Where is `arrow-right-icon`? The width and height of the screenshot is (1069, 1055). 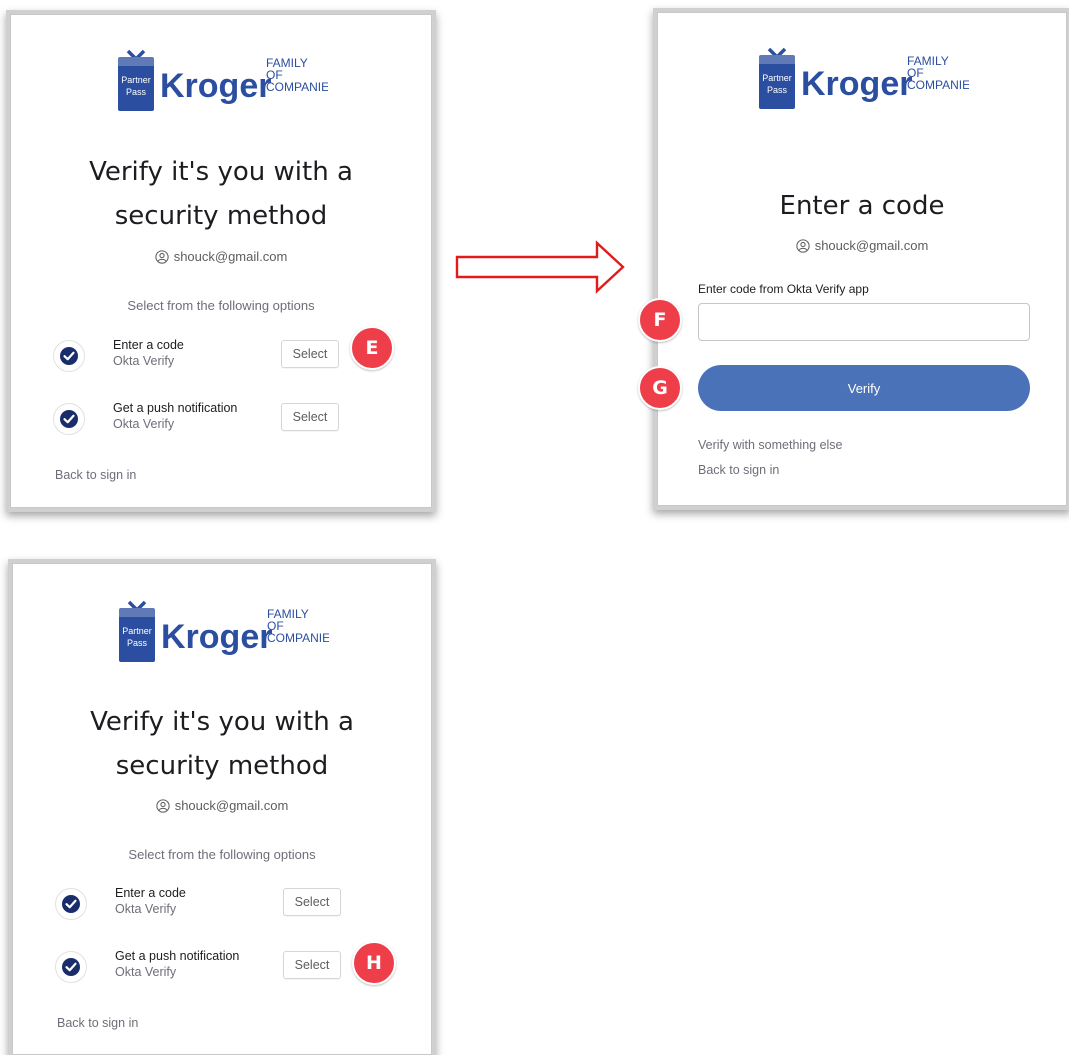
arrow-right-icon is located at coordinates (540, 267).